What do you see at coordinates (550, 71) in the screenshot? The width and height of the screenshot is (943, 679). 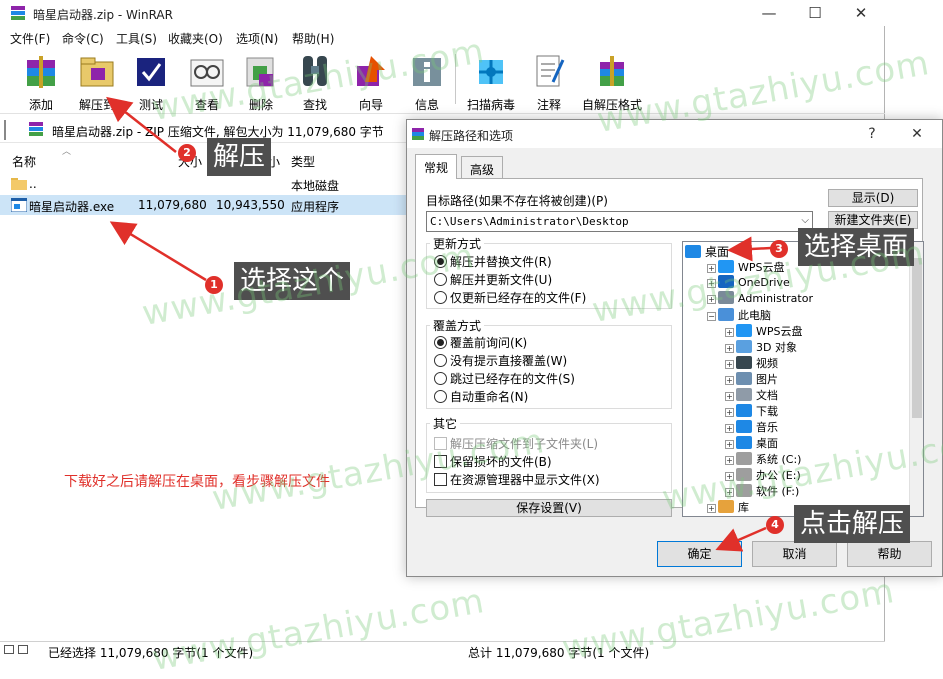 I see `comment-icon` at bounding box center [550, 71].